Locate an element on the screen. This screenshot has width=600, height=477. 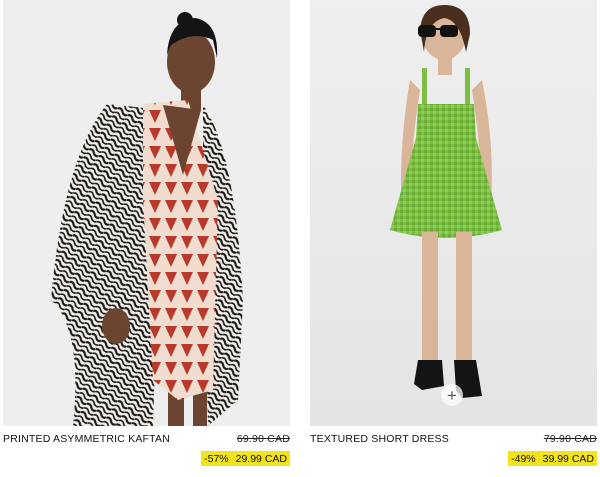
discount-percent: -57% is located at coordinates (216, 458).